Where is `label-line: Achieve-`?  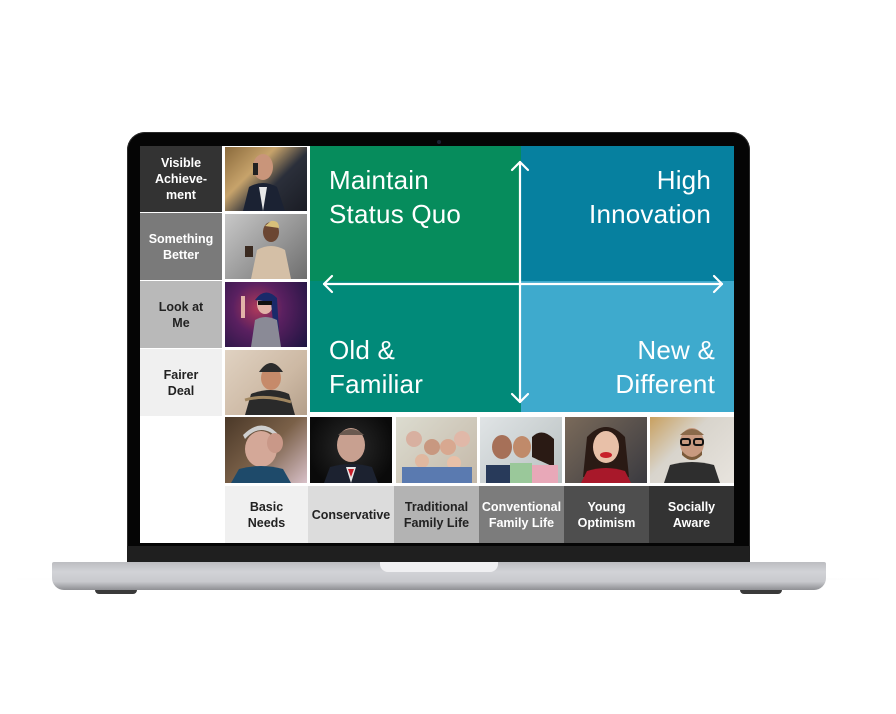 label-line: Achieve- is located at coordinates (181, 179).